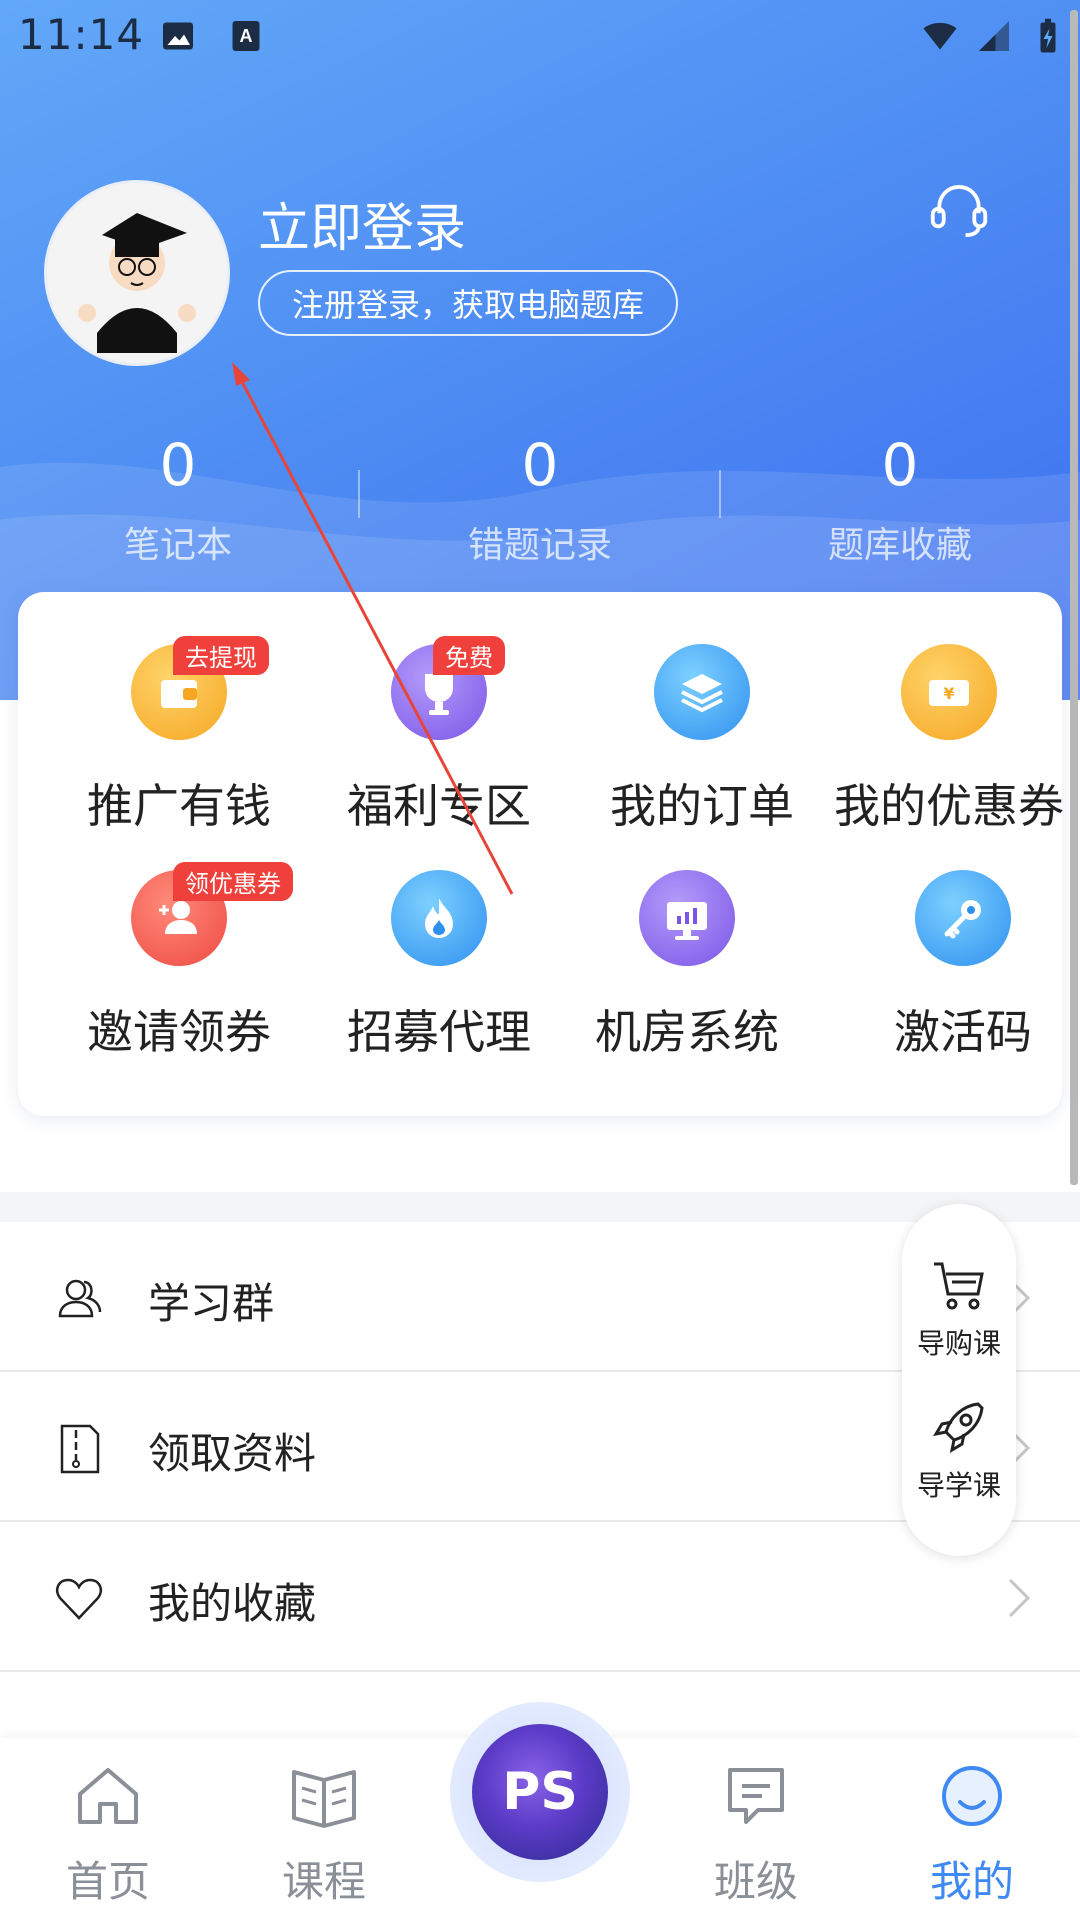  I want to click on badge: 免费, so click(469, 655).